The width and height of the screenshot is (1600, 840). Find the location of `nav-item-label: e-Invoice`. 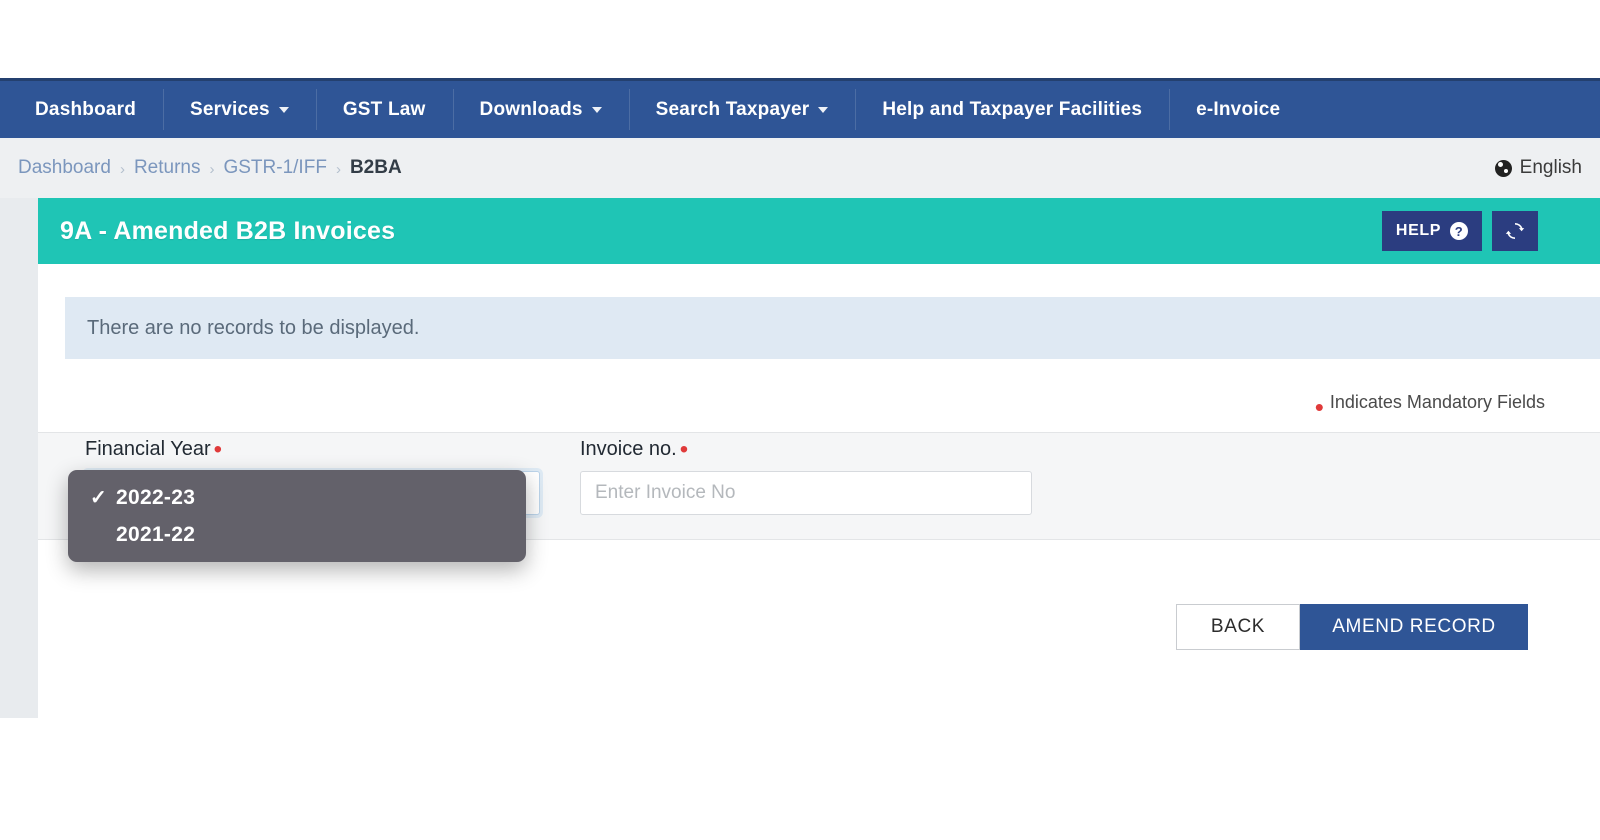

nav-item-label: e-Invoice is located at coordinates (1238, 109).